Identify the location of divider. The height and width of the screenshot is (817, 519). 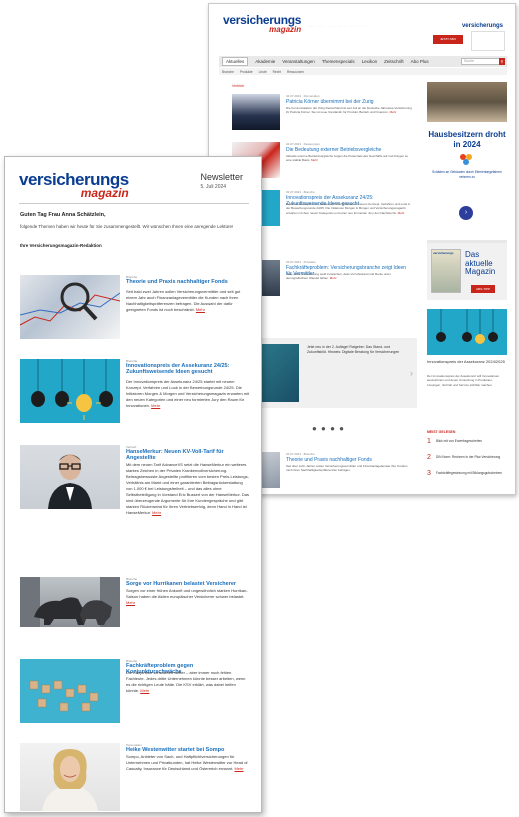
(134, 203).